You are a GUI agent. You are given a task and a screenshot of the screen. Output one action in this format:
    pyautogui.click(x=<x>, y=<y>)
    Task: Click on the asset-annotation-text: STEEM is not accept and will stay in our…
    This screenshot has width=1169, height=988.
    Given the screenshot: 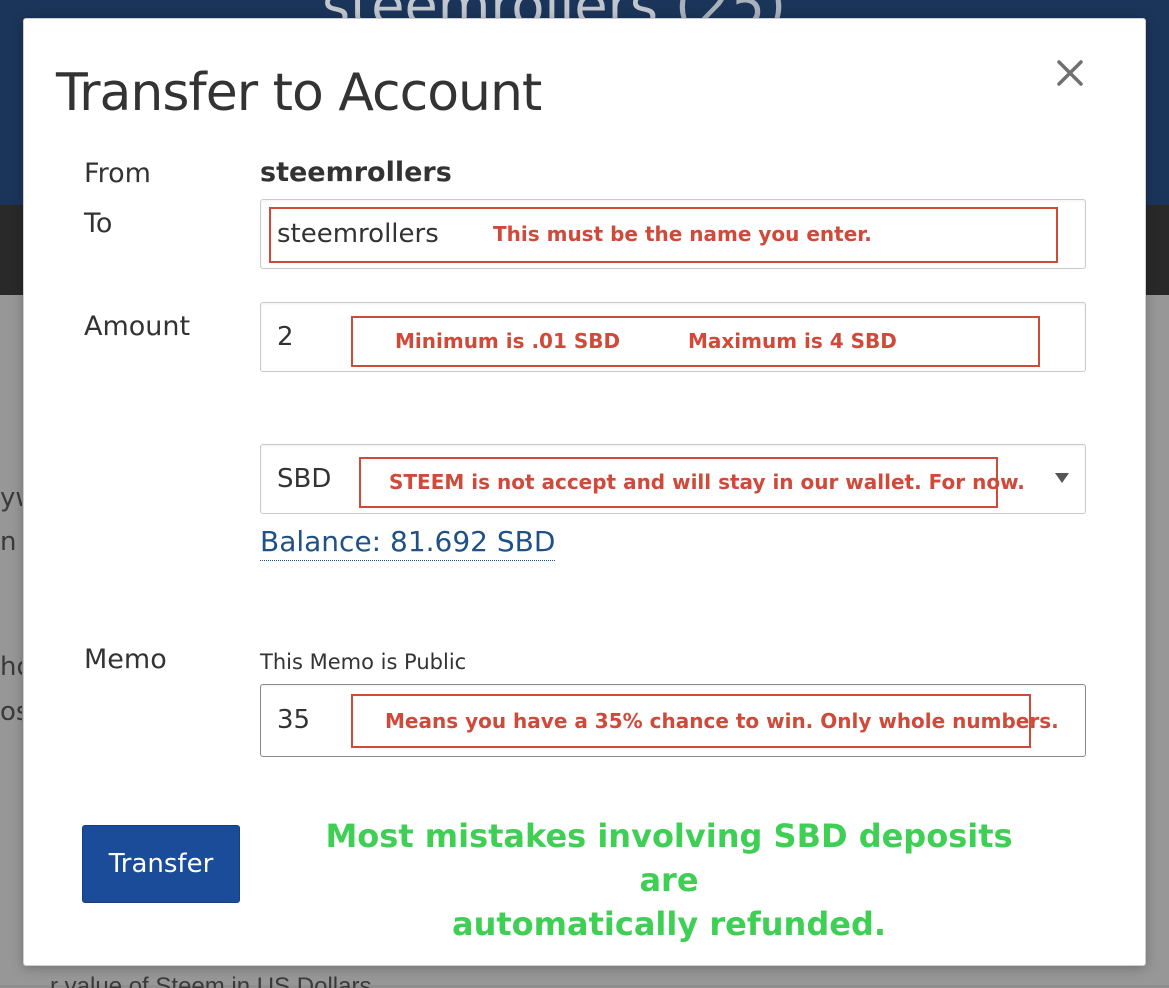 What is the action you would take?
    pyautogui.click(x=707, y=482)
    